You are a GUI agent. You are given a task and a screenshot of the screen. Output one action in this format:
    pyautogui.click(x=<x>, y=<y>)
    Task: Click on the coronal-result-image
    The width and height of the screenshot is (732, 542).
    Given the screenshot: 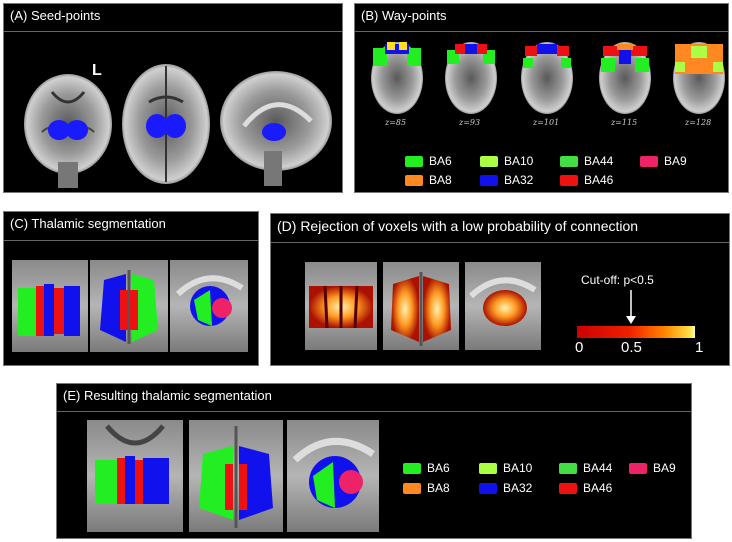 What is the action you would take?
    pyautogui.click(x=135, y=476)
    